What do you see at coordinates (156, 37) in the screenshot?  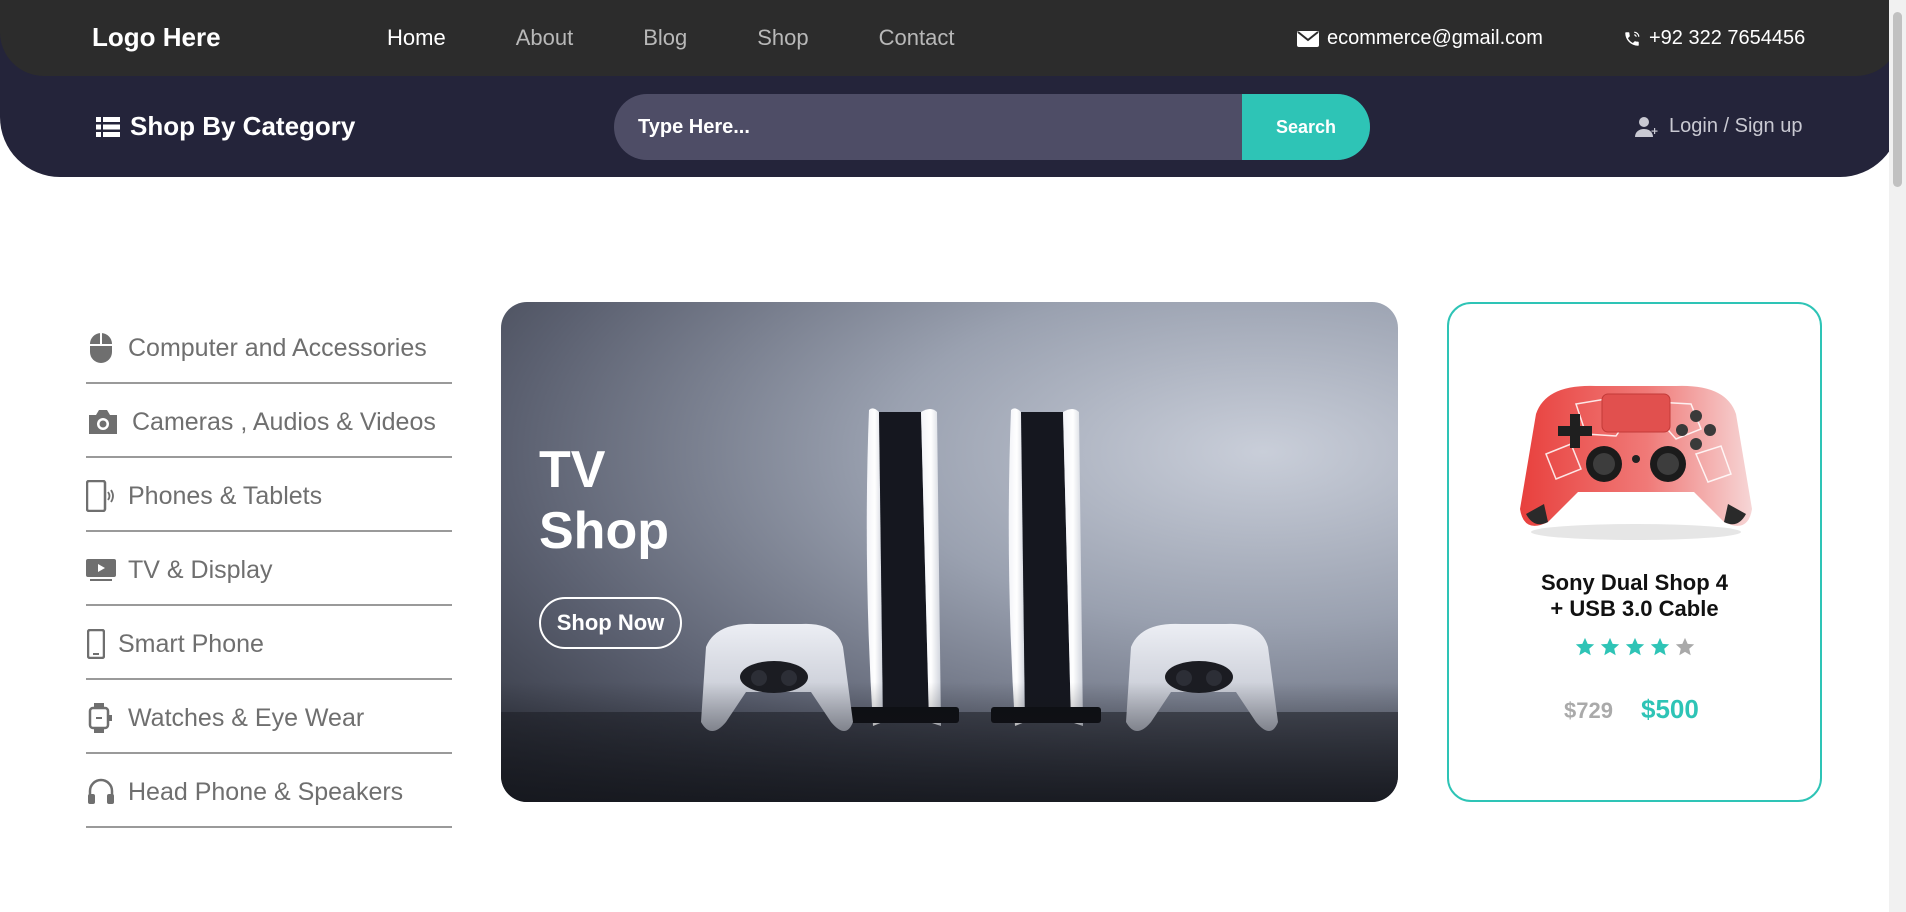 I see `logo: Logo Here` at bounding box center [156, 37].